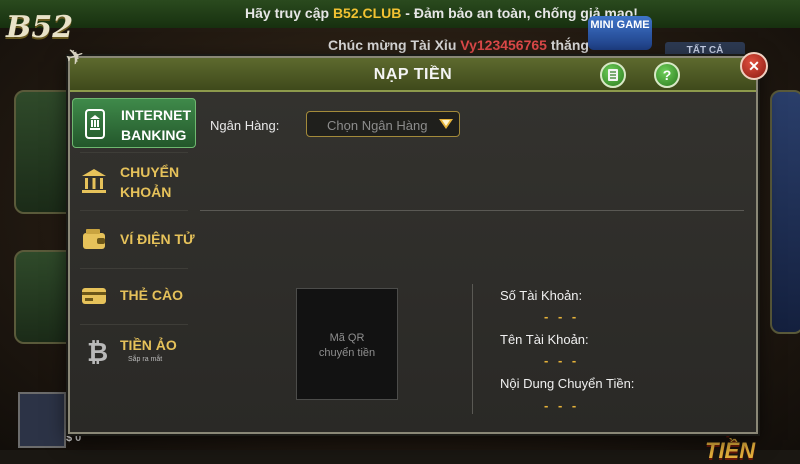 The image size is (800, 464). Describe the element at coordinates (541, 295) in the screenshot. I see `account-number-label: Số Tài Khoản:` at that location.